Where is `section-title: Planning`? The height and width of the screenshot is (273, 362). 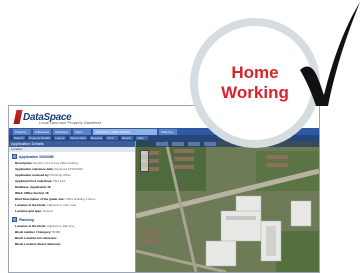 section-title: Planning is located at coordinates (26, 219).